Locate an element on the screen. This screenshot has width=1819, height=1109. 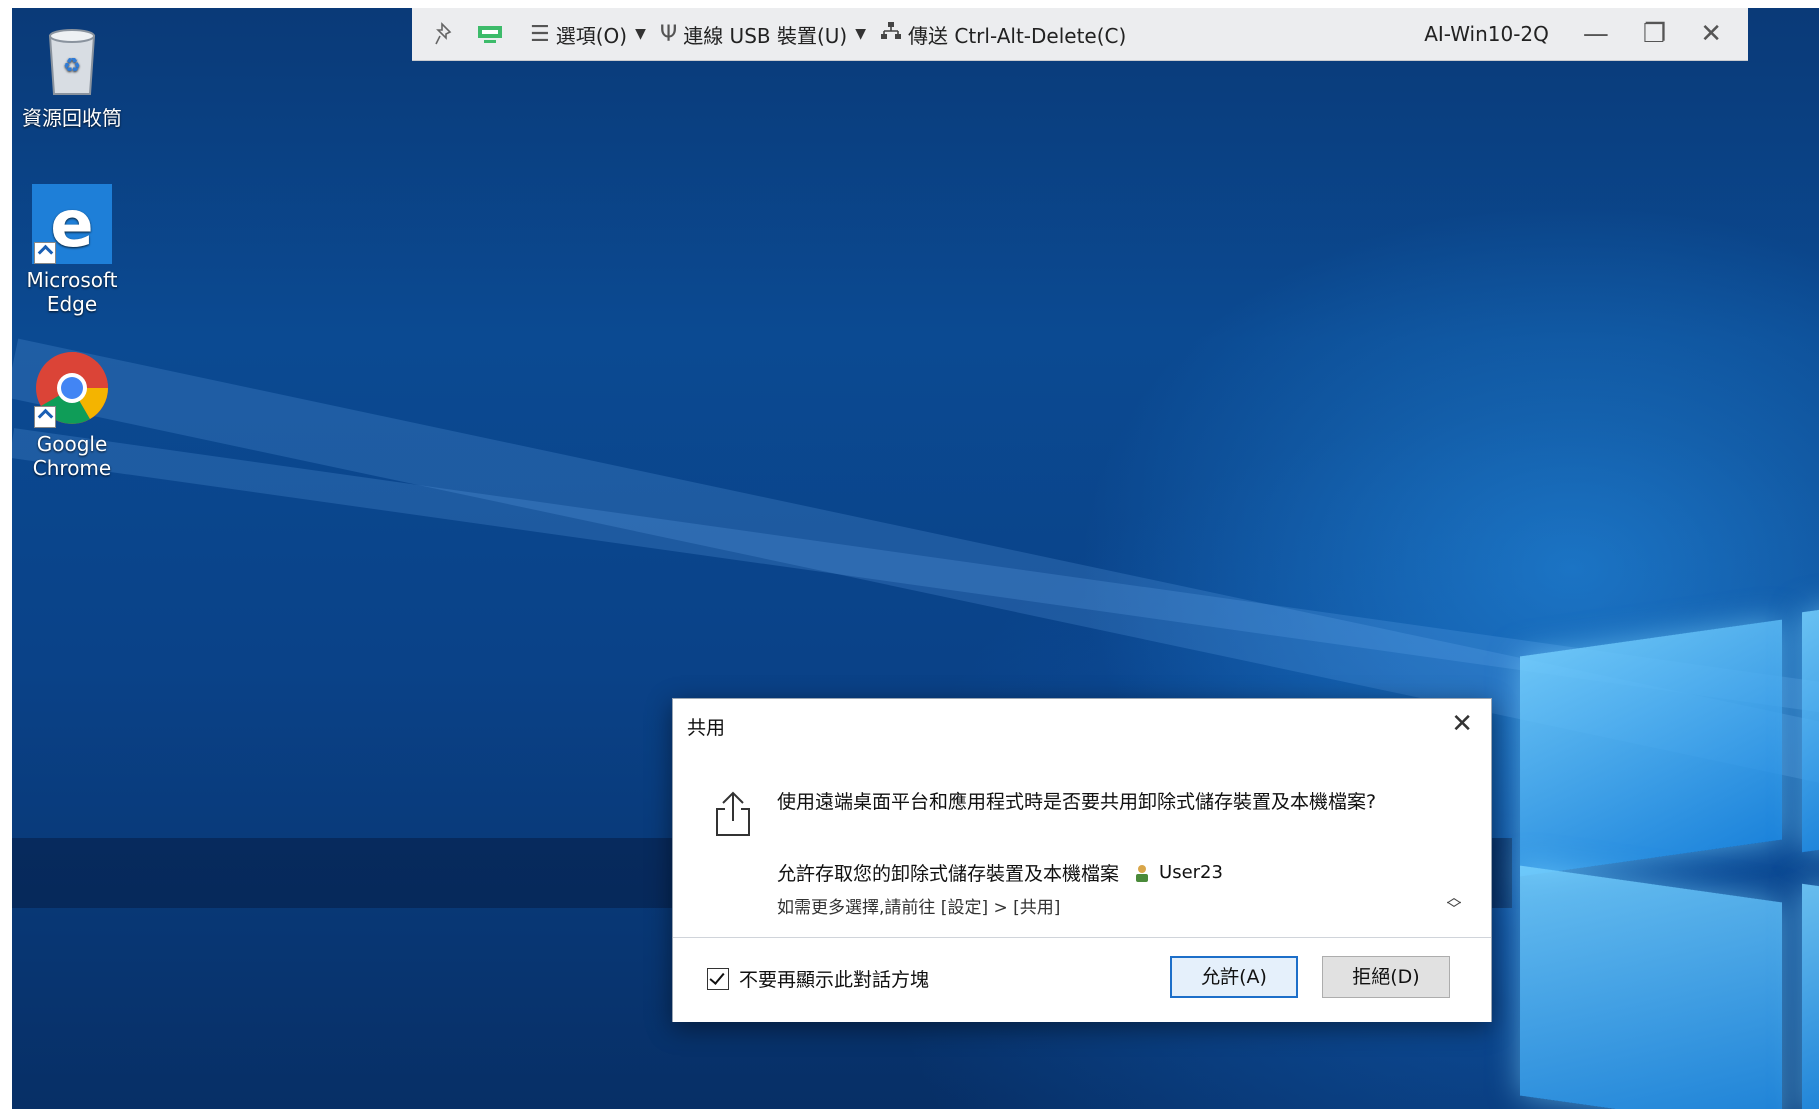
user-icon is located at coordinates (1142, 873).